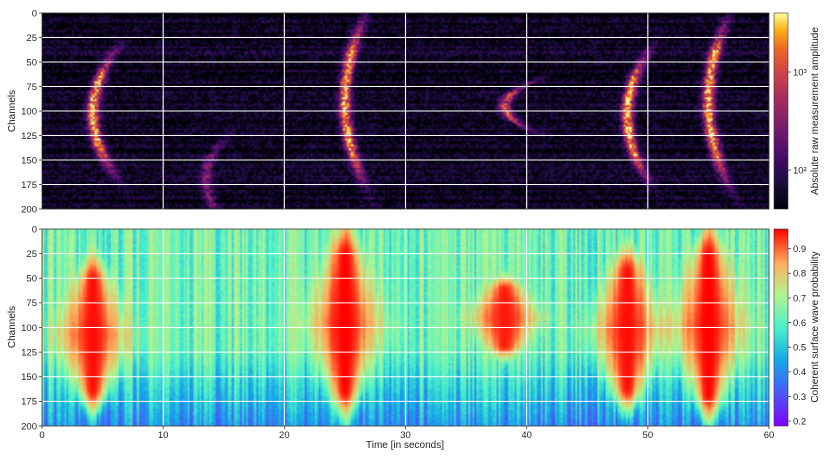 The image size is (830, 461). What do you see at coordinates (799, 249) in the screenshot?
I see `colorbar-tick-label: 0.9` at bounding box center [799, 249].